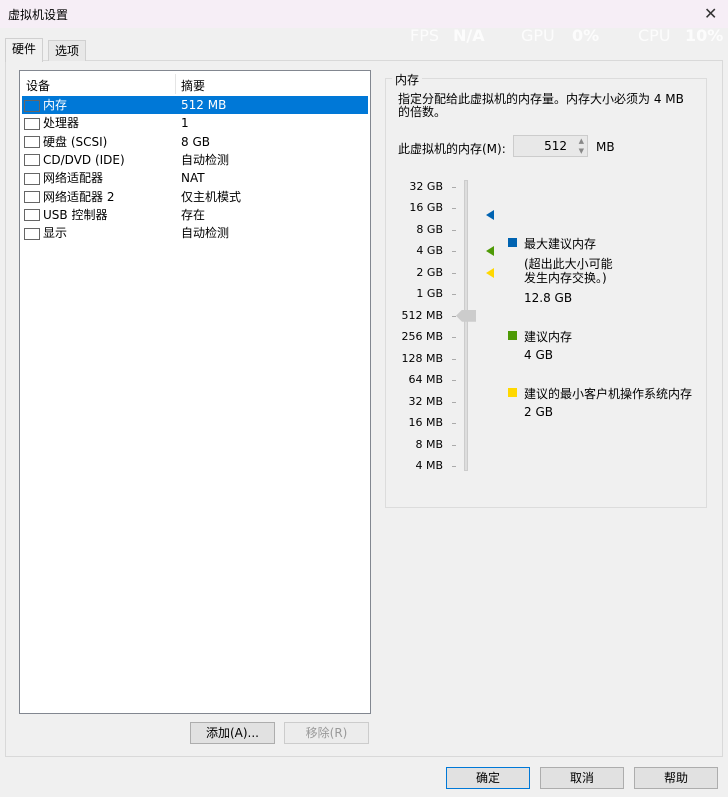 This screenshot has height=797, width=728. I want to click on column-device: 设备, so click(38, 86).